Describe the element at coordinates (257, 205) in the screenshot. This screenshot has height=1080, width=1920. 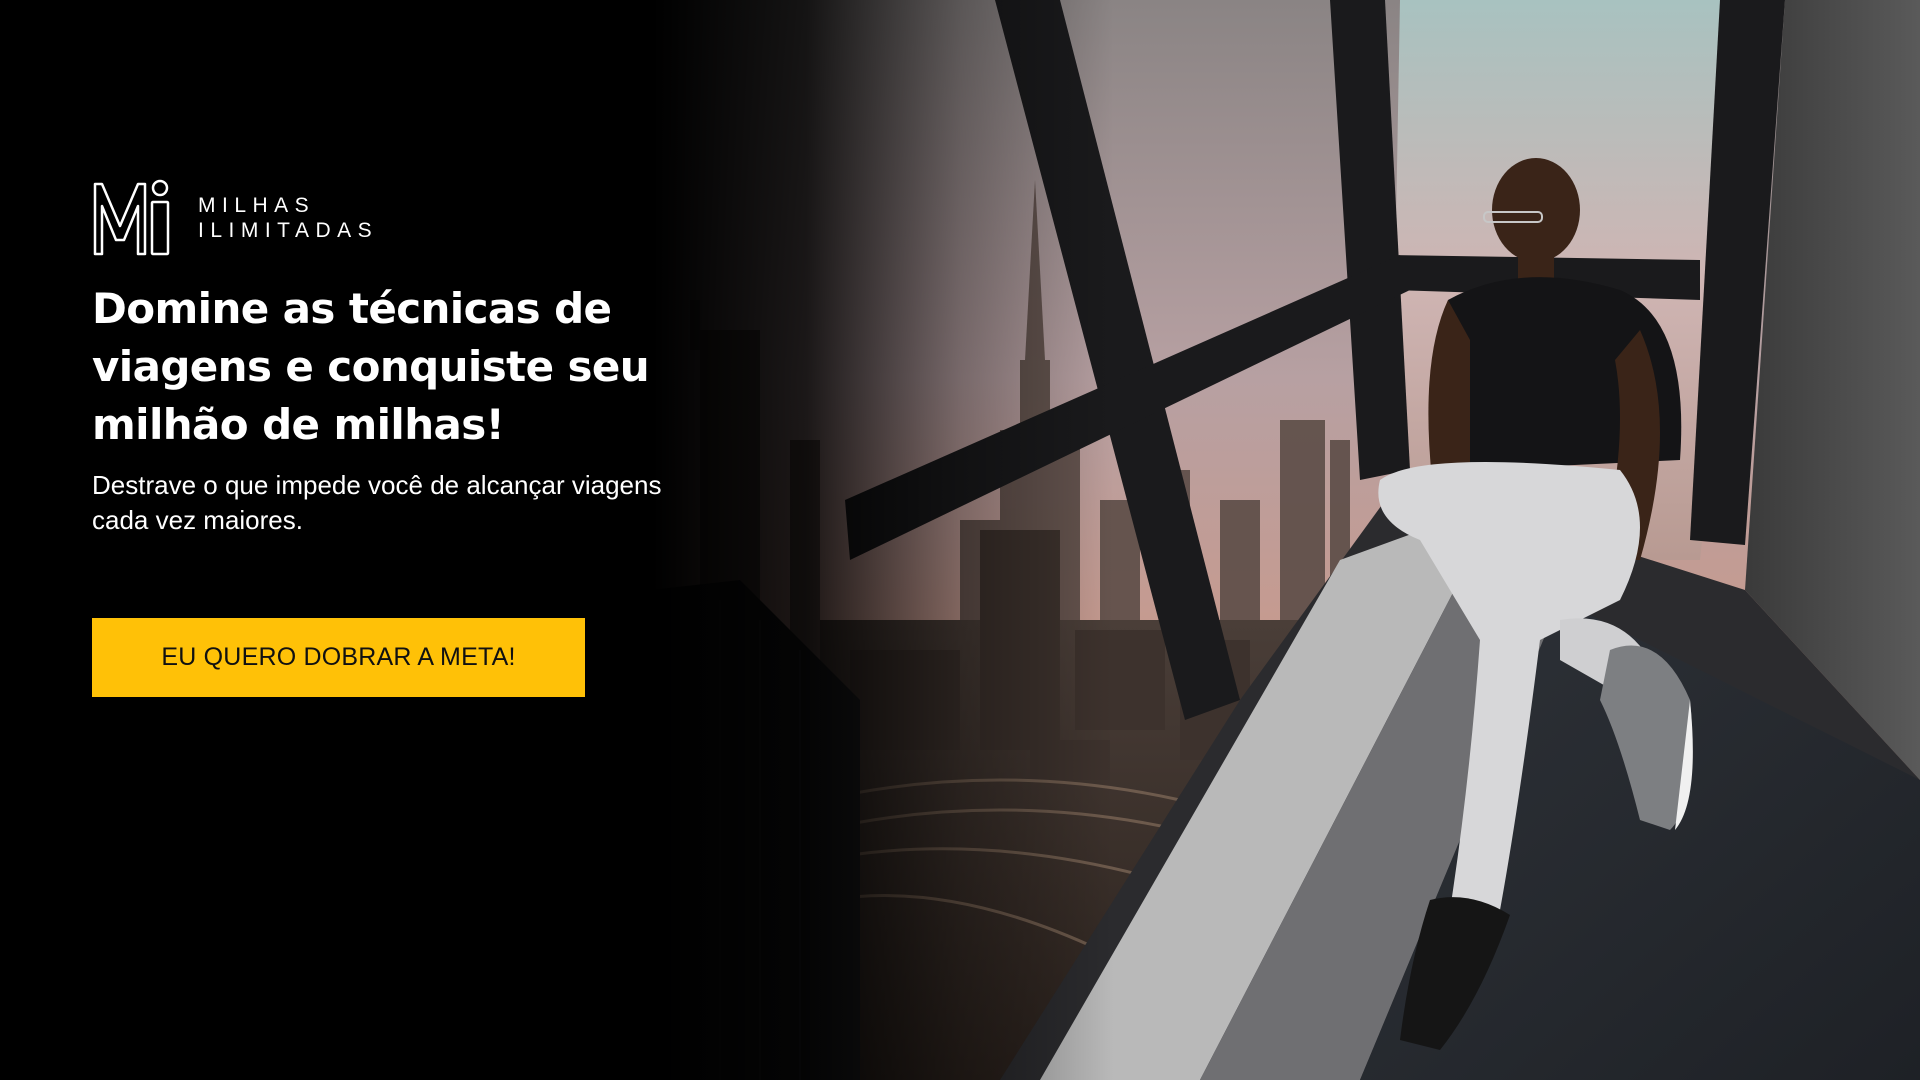
I see `brand-name-line-1: MILHAS` at that location.